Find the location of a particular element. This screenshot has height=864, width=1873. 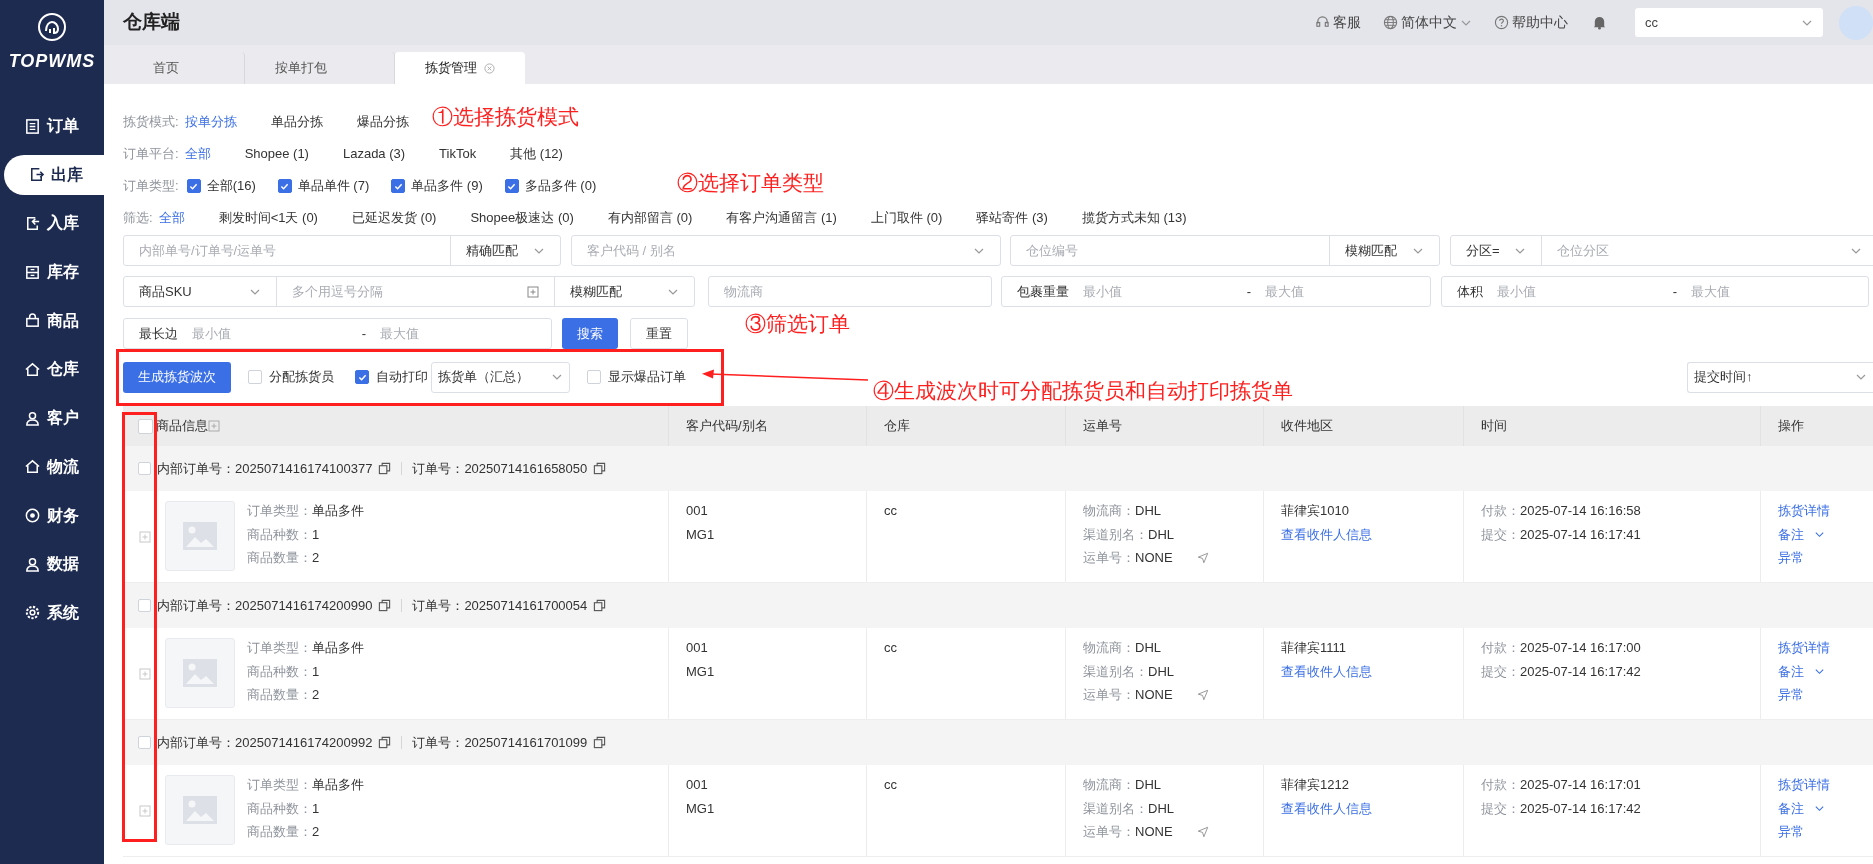

sidebar-item: 仓库 is located at coordinates (52, 369).